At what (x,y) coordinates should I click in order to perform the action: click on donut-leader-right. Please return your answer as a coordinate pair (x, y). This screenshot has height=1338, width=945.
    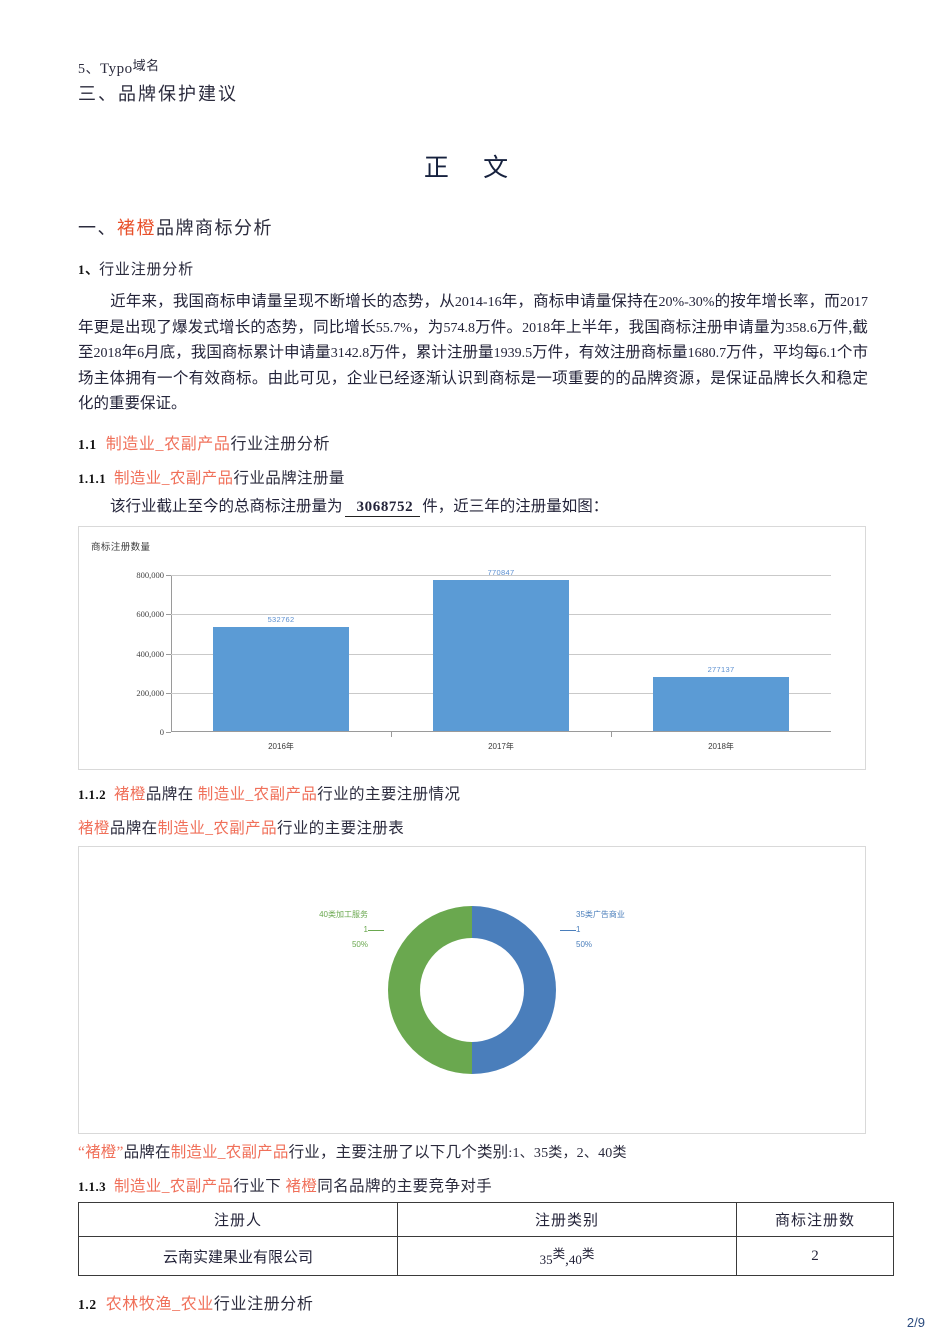
    Looking at the image, I should click on (568, 931).